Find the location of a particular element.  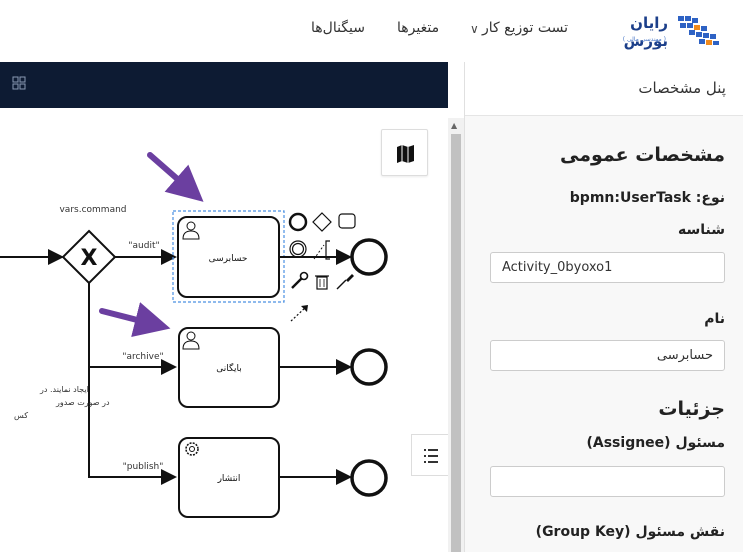

flow-audit-label: "audit" is located at coordinates (143, 246).